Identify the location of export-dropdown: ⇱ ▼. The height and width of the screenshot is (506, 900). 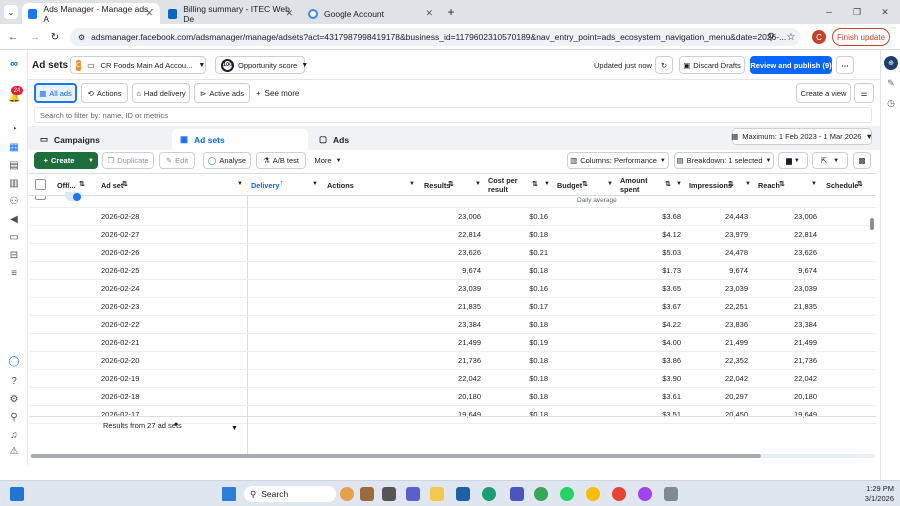
(830, 160).